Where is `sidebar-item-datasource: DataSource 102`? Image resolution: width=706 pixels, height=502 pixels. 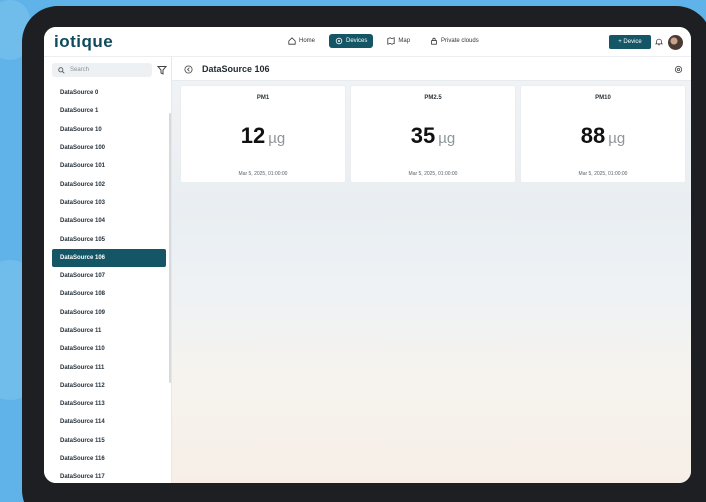
sidebar-item-datasource: DataSource 102 is located at coordinates (109, 184).